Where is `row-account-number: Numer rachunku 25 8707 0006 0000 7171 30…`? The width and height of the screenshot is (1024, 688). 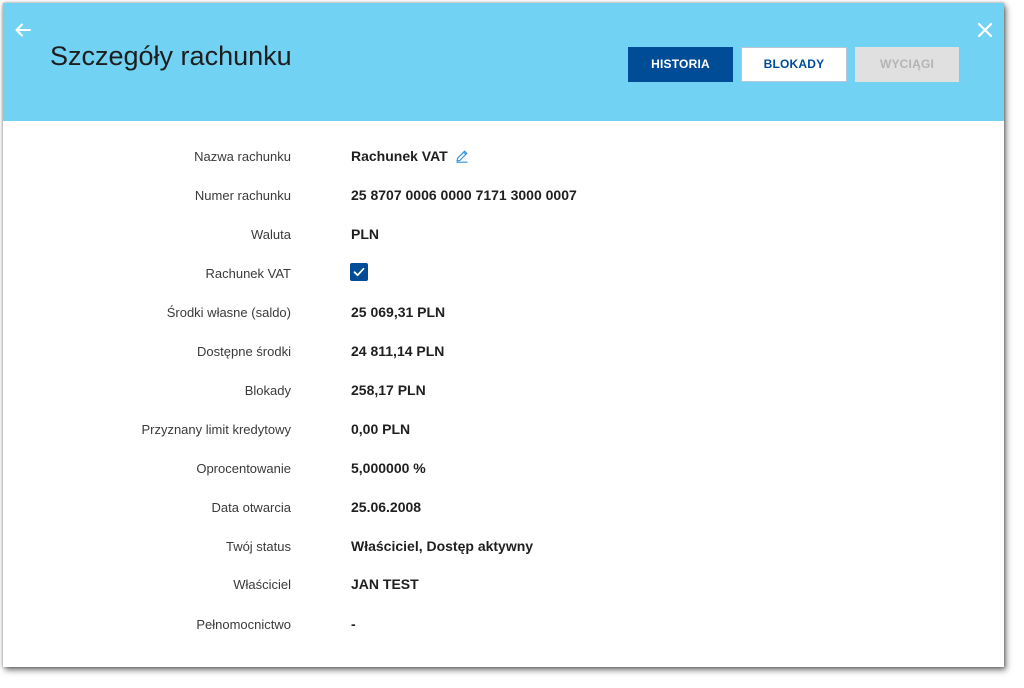
row-account-number: Numer rachunku 25 8707 0006 0000 7171 30… is located at coordinates (503, 196).